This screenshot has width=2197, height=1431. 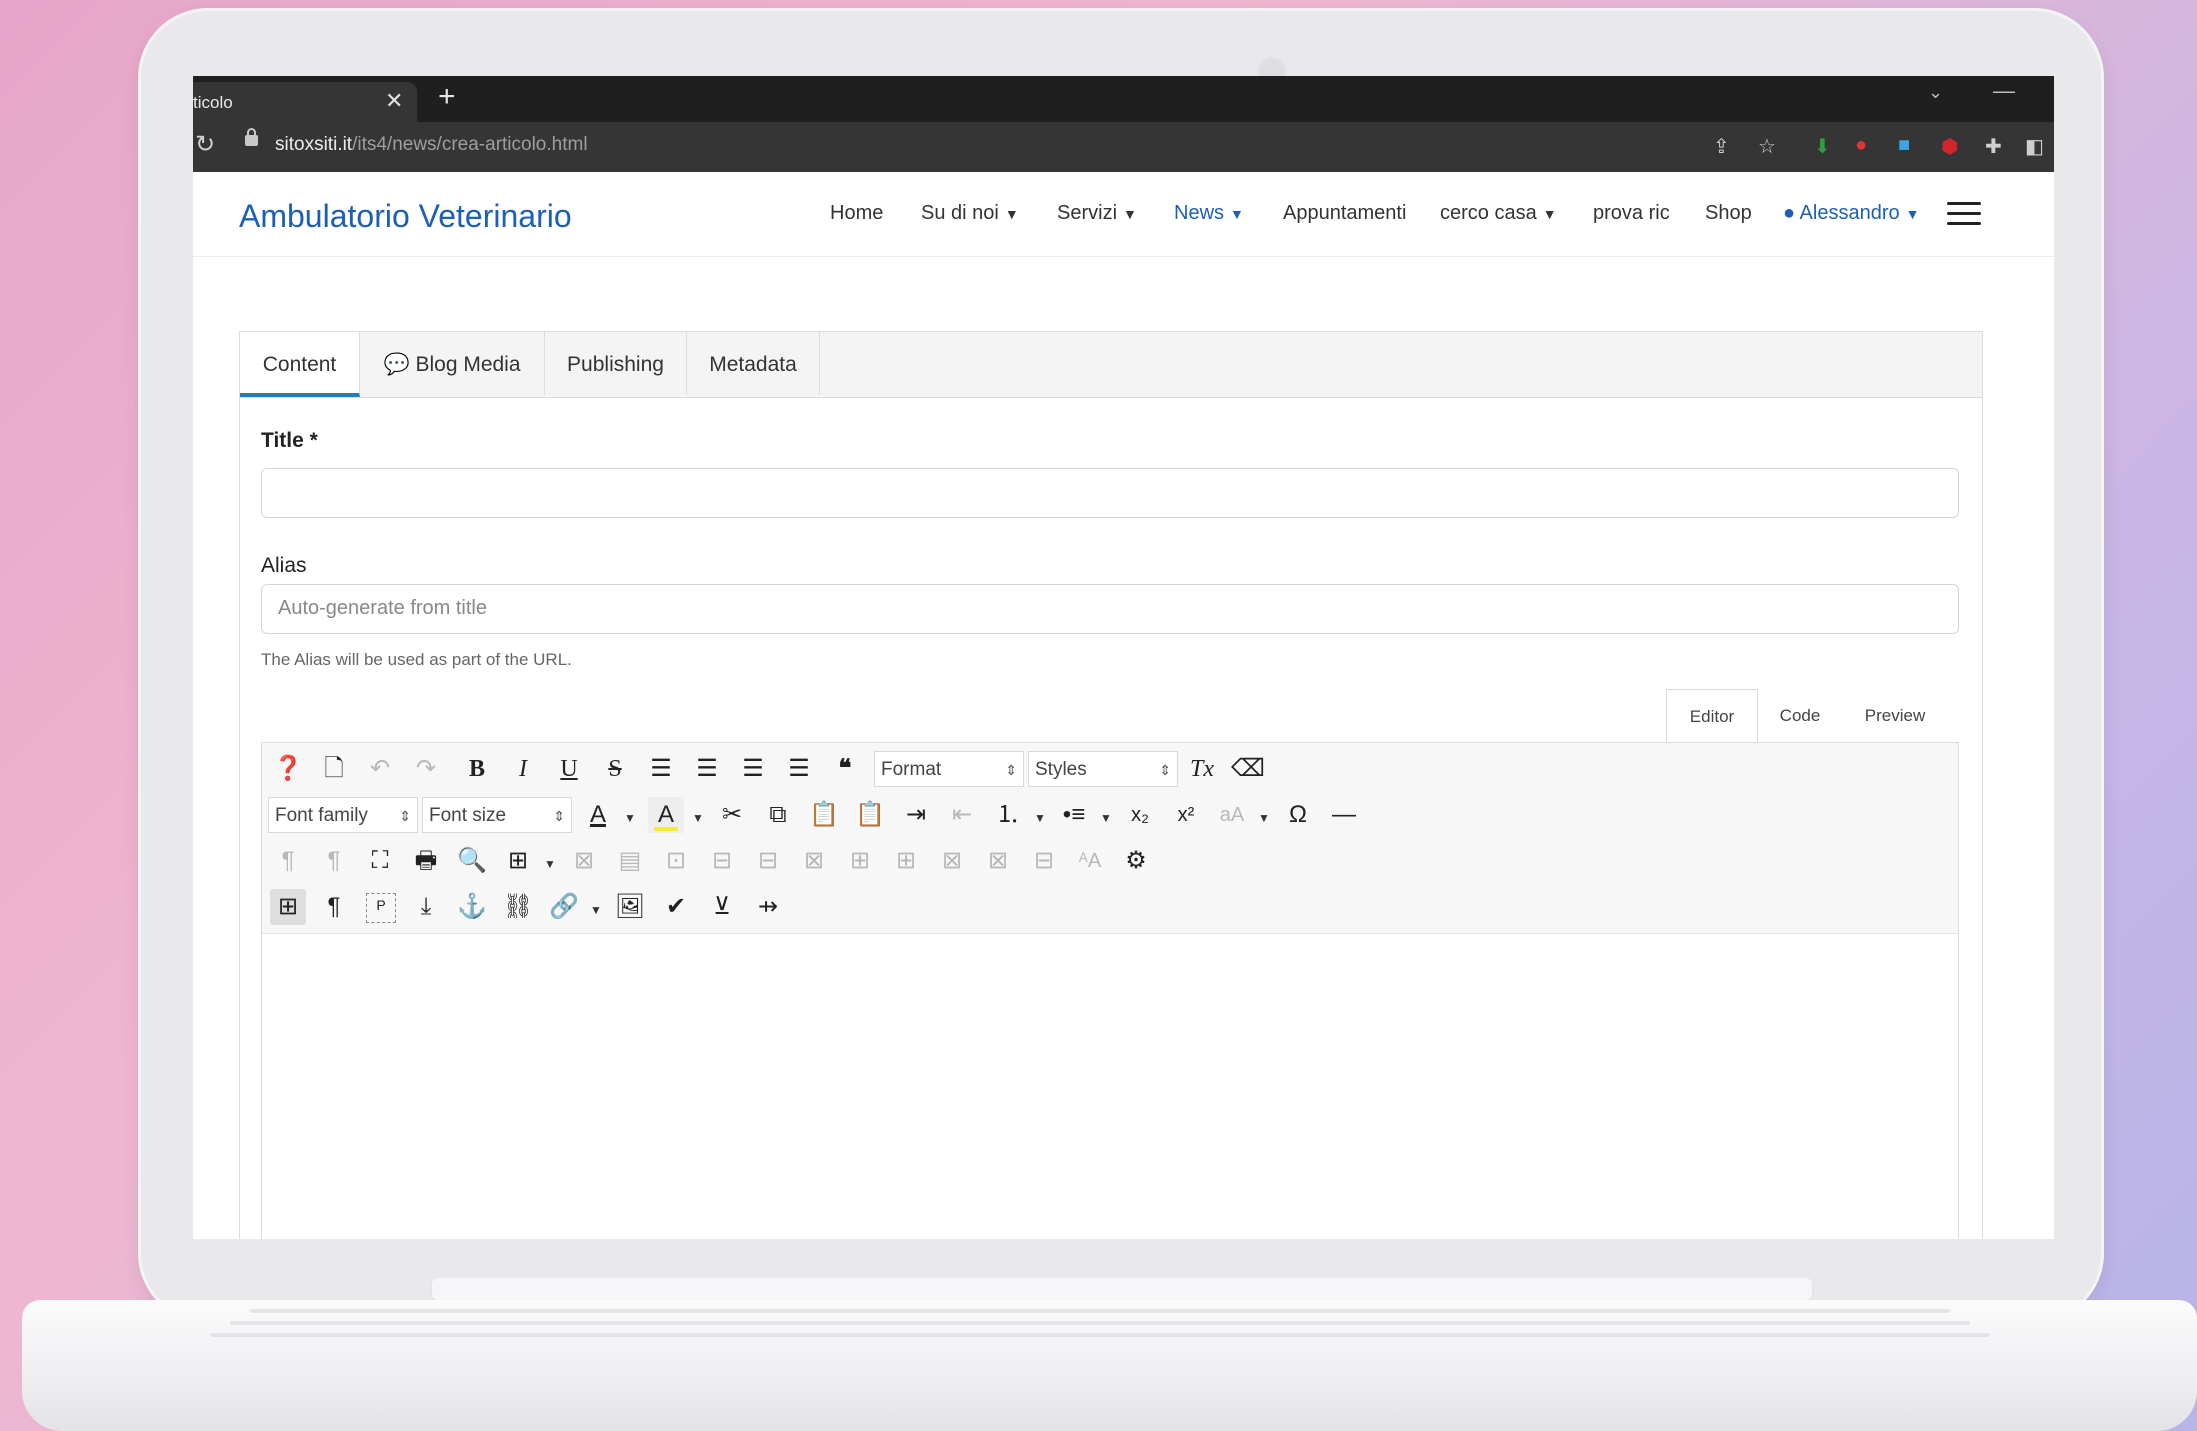 What do you see at coordinates (405, 216) in the screenshot?
I see `site-brand: Ambulatorio Veterinario` at bounding box center [405, 216].